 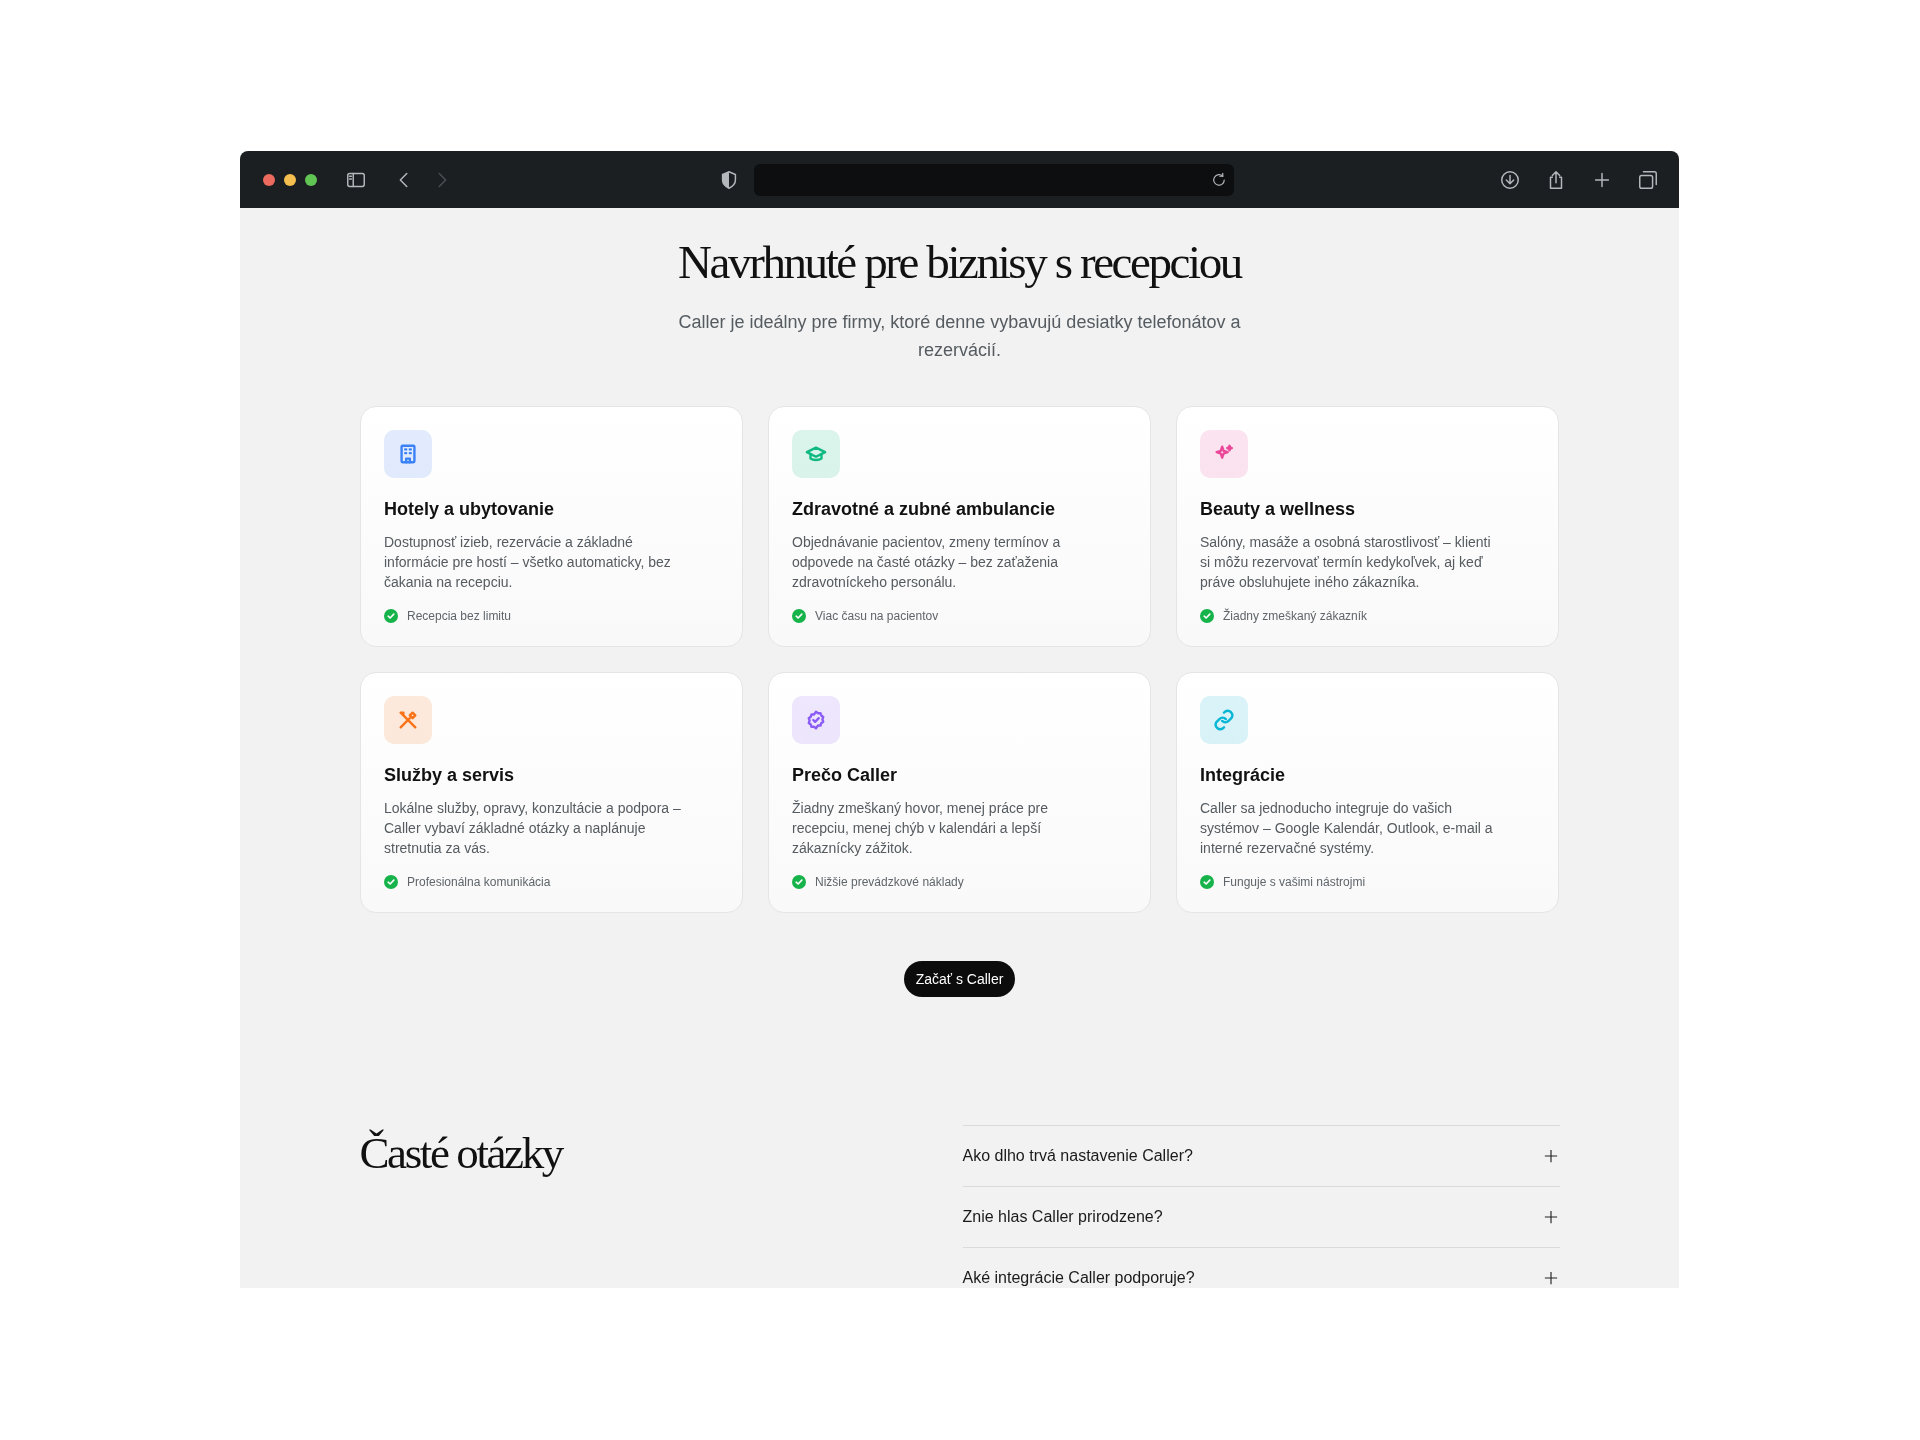 What do you see at coordinates (269, 179) in the screenshot?
I see `close-button` at bounding box center [269, 179].